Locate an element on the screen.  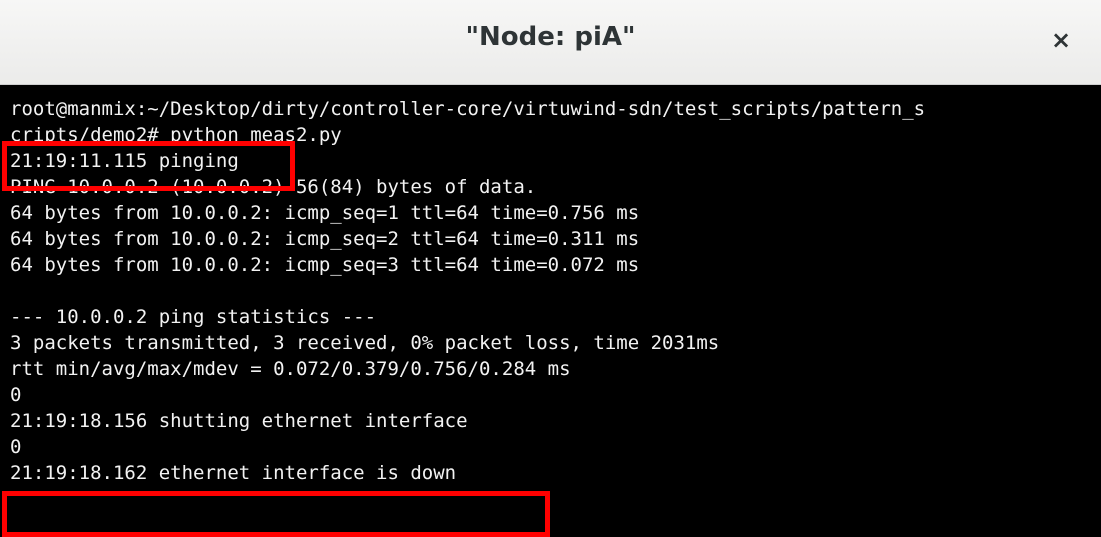
terminal-line: 21:19:18.162 ethernet interface is down is located at coordinates (233, 473).